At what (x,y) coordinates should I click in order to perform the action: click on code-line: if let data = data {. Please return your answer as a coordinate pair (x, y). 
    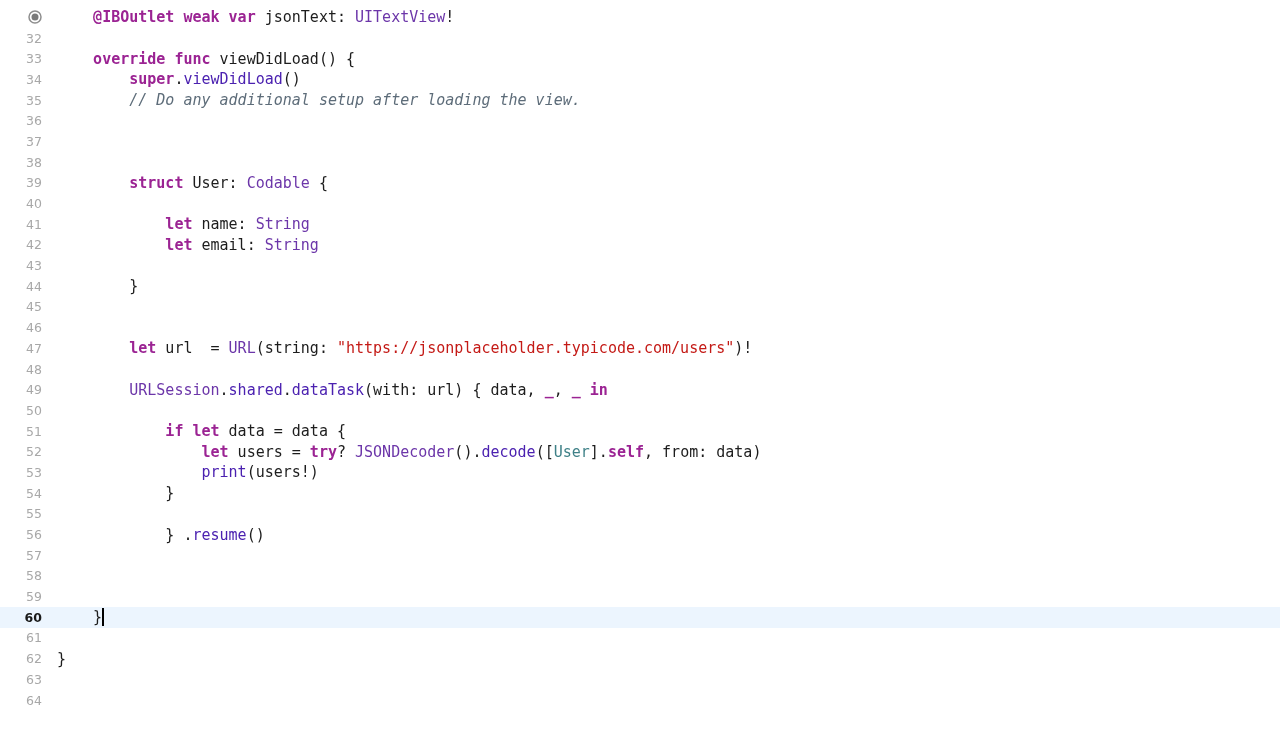
    Looking at the image, I should click on (255, 431).